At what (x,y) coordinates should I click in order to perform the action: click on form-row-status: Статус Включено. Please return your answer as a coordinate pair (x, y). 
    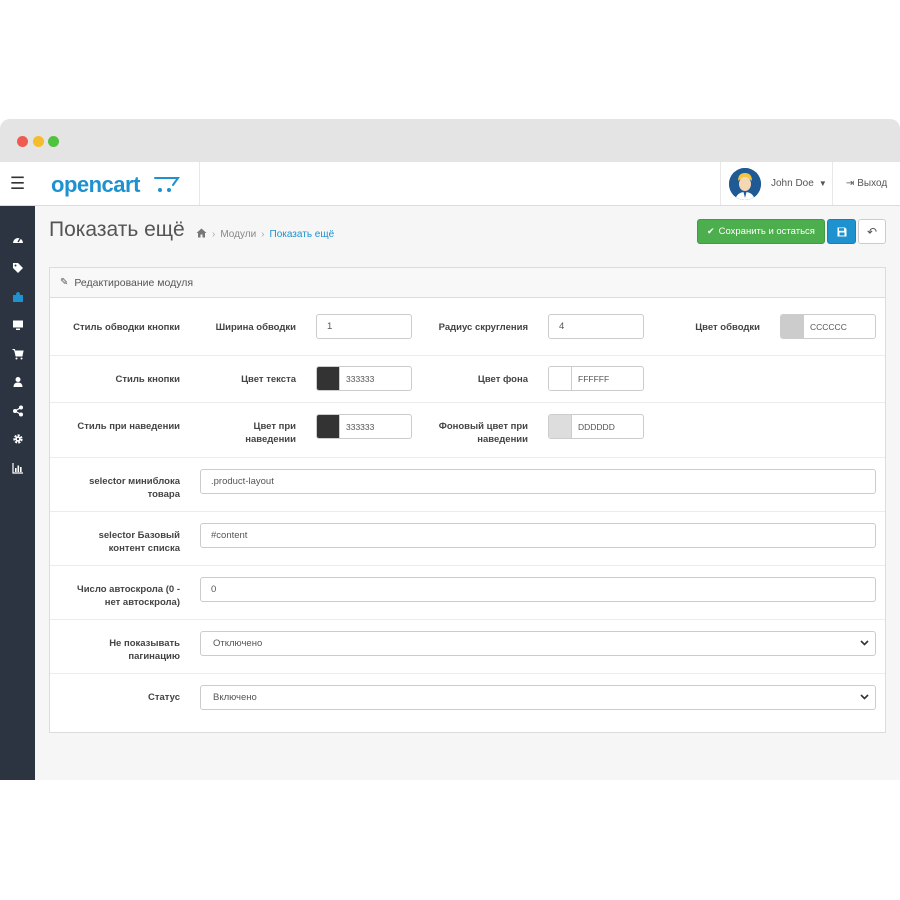
    Looking at the image, I should click on (467, 701).